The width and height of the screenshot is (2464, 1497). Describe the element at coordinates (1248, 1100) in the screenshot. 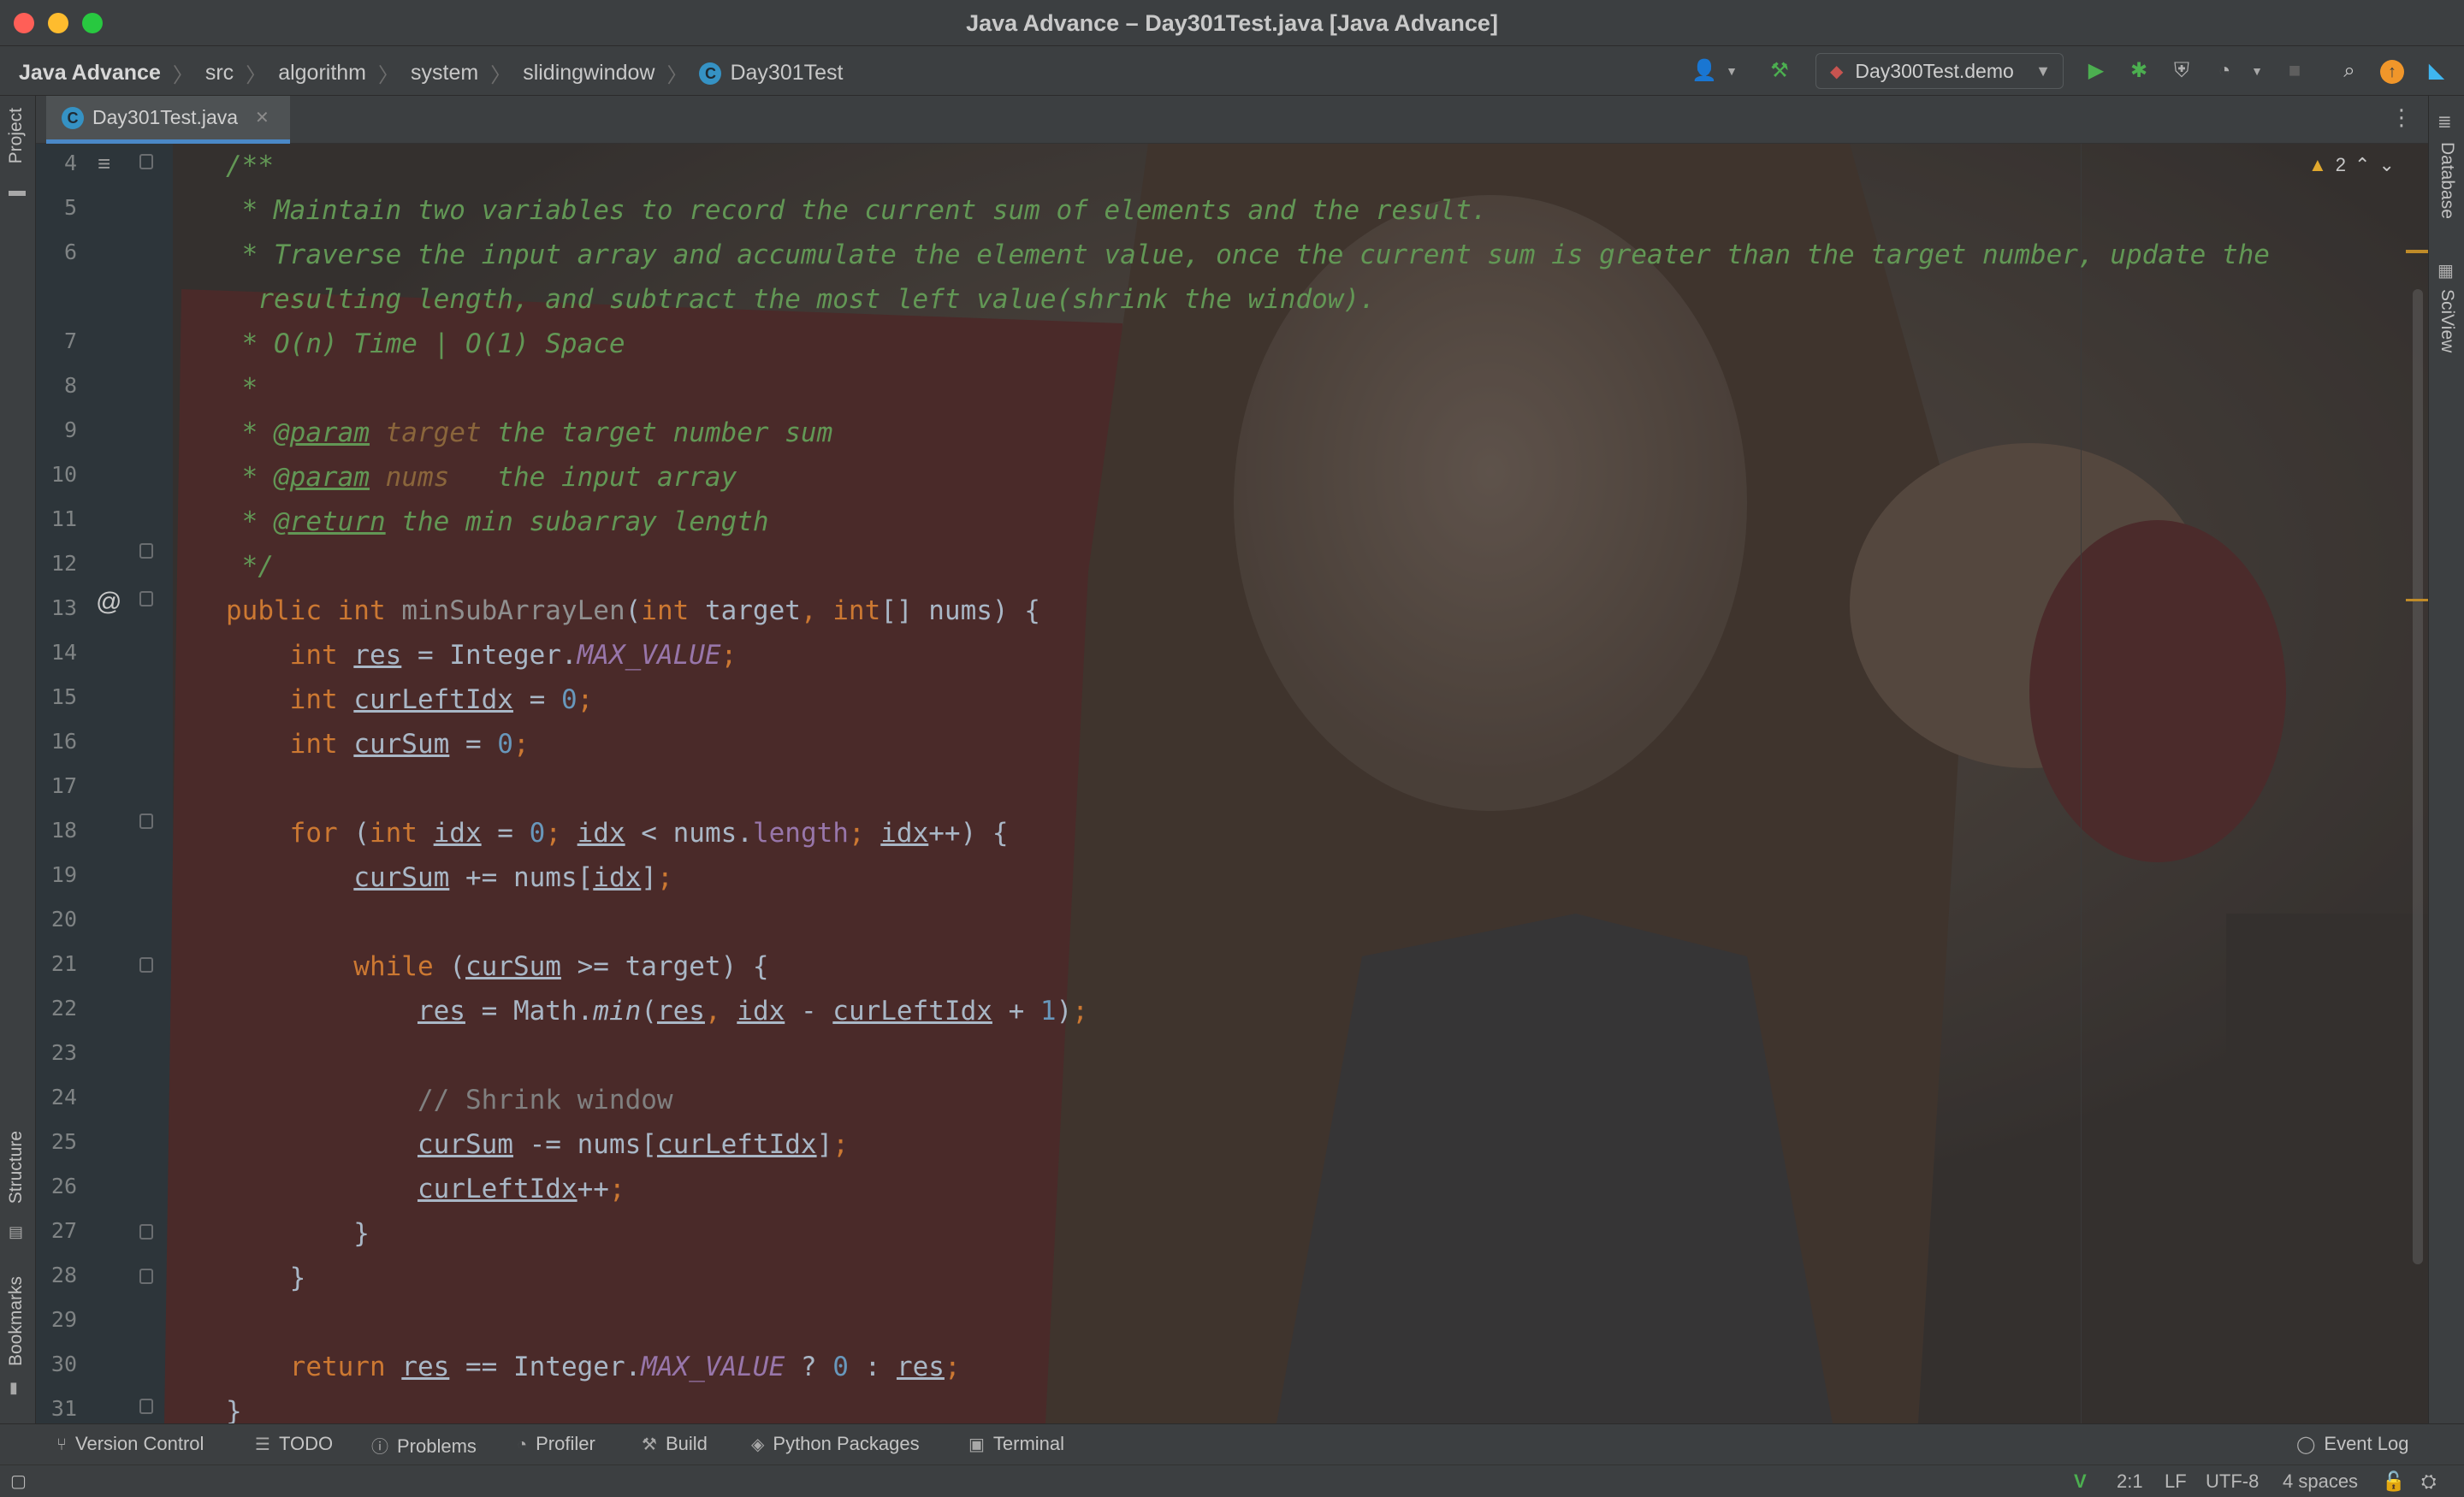

I see `code-line: // Shrink window` at that location.